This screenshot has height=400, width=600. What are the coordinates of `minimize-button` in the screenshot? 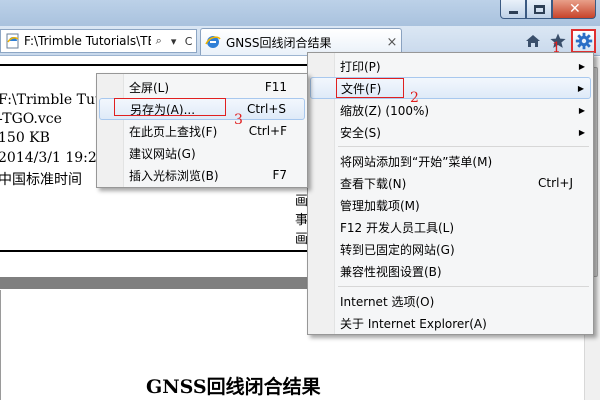 It's located at (513, 9).